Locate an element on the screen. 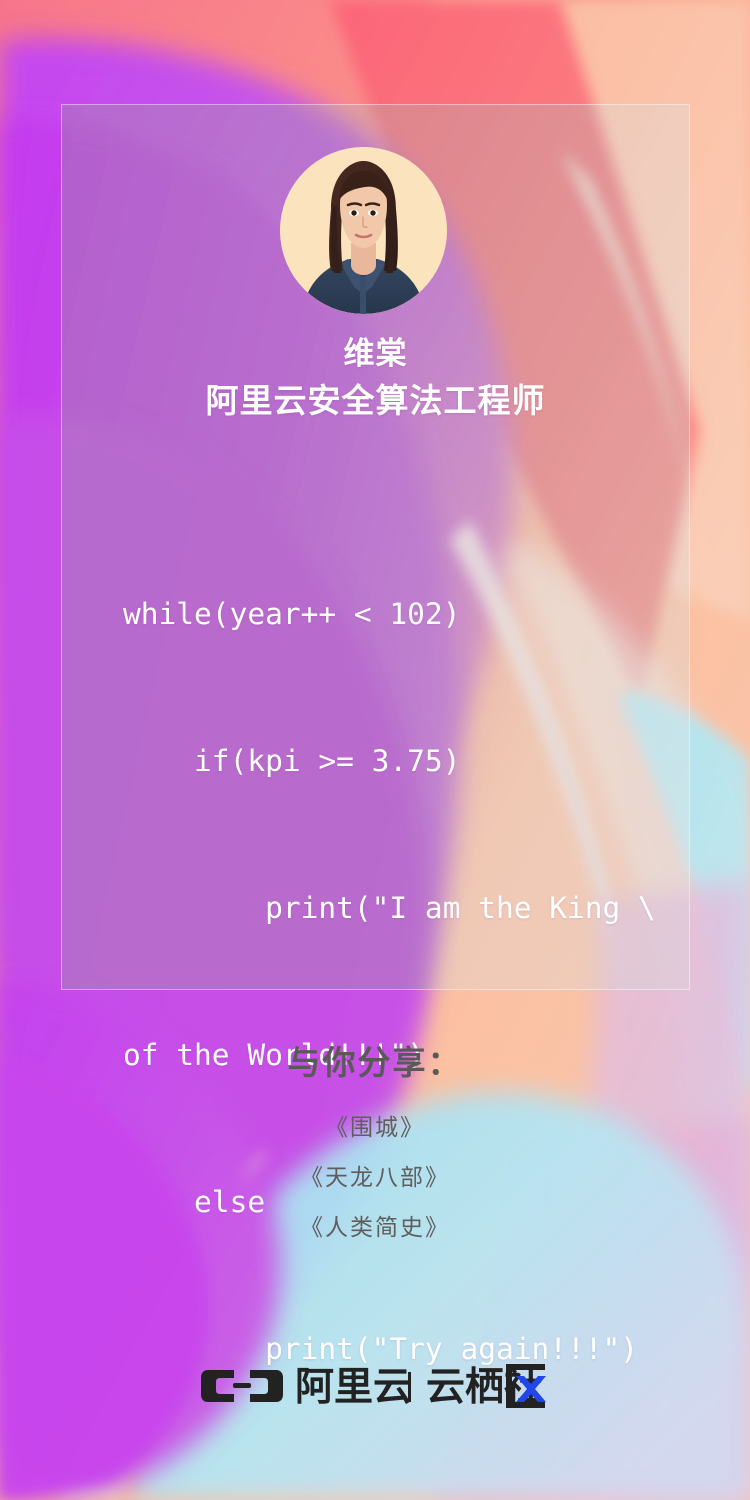 This screenshot has width=750, height=1500. code-line: while(year++ < 102) is located at coordinates (292, 614).